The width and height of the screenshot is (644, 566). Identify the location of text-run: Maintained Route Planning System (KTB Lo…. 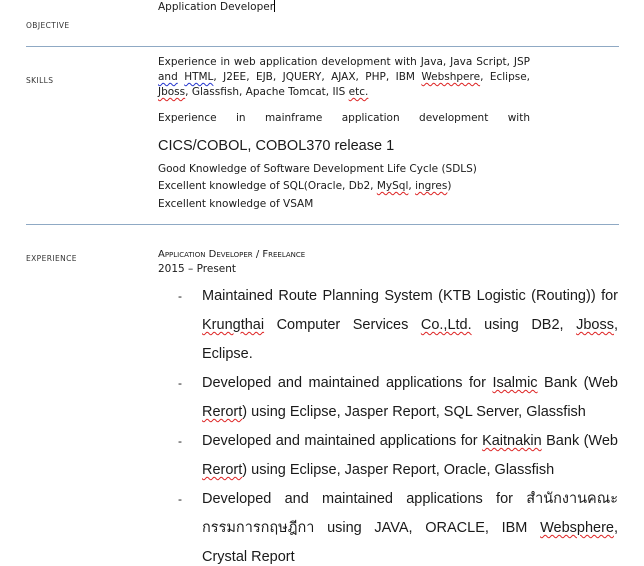
(410, 296).